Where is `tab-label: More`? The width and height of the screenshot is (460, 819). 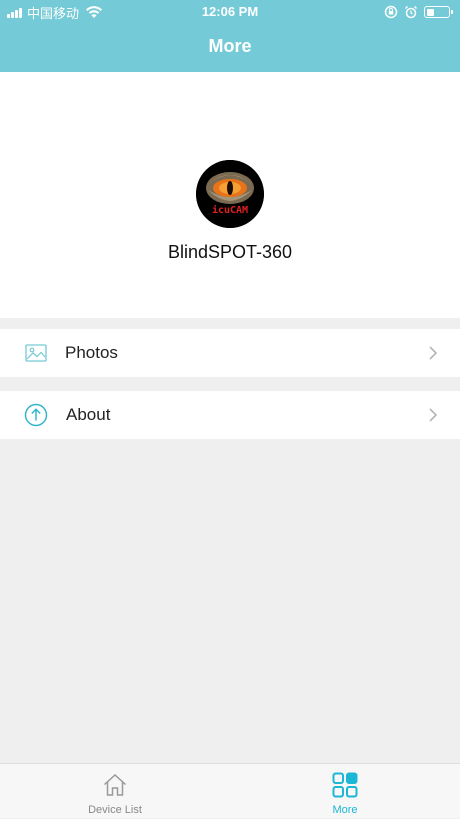
tab-label: More is located at coordinates (345, 810).